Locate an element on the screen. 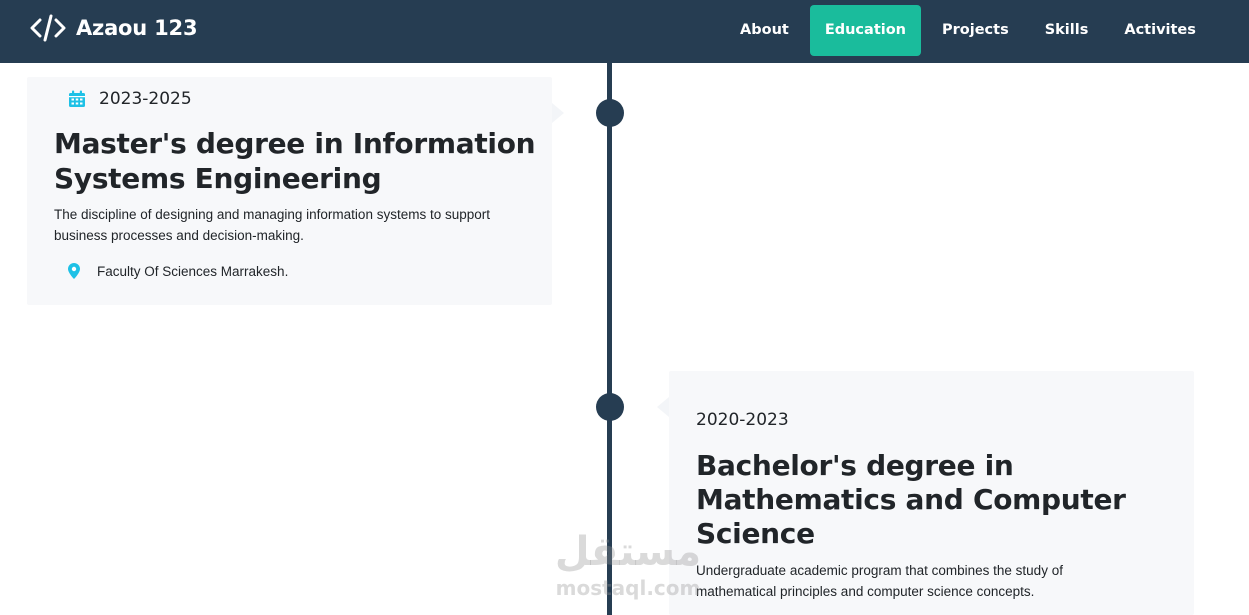 The height and width of the screenshot is (615, 1249). date-row: 2023-2025 is located at coordinates (130, 99).